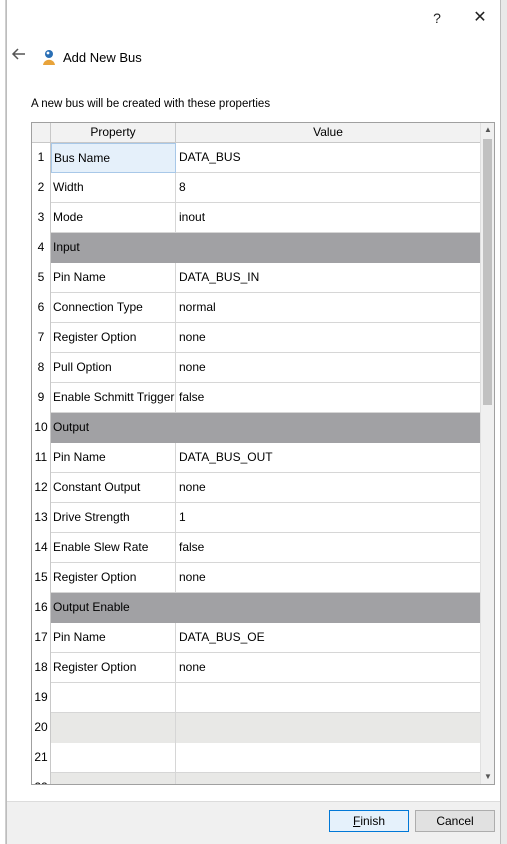 The image size is (507, 844). I want to click on value-cell: inout, so click(328, 218).